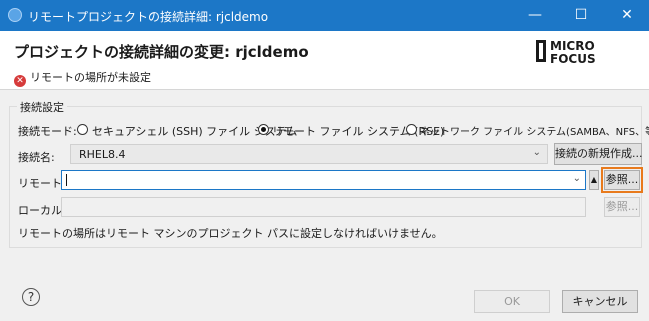 The image size is (649, 321). I want to click on local-label: ローカル(, so click(42, 210).